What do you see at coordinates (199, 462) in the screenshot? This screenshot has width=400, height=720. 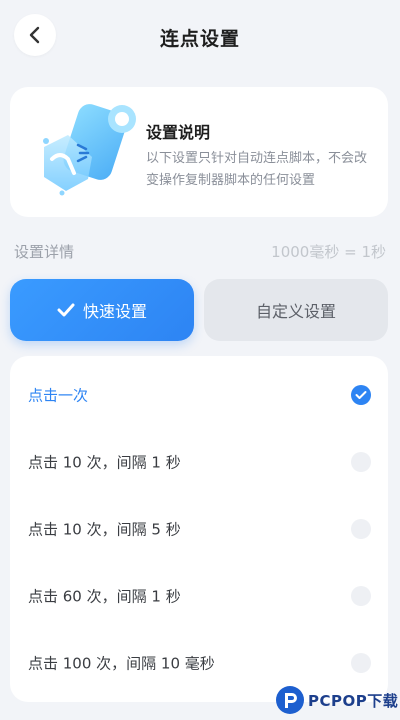 I see `option-item: 点击 10 次，间隔 1 秒` at bounding box center [199, 462].